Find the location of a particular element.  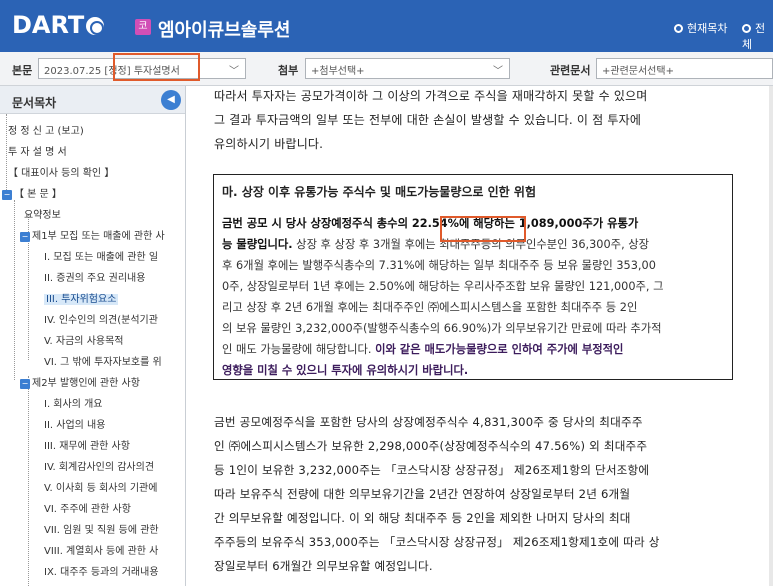

toc-item-part2-5: V. 이사회 등 회사의 기관에 is located at coordinates (100, 489).